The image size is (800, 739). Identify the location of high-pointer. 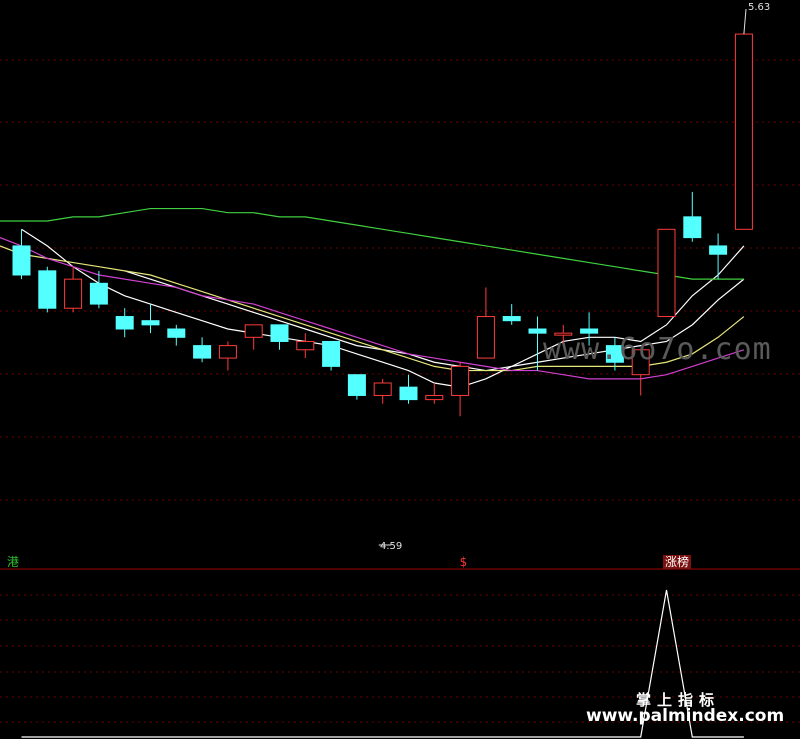
(745, 21).